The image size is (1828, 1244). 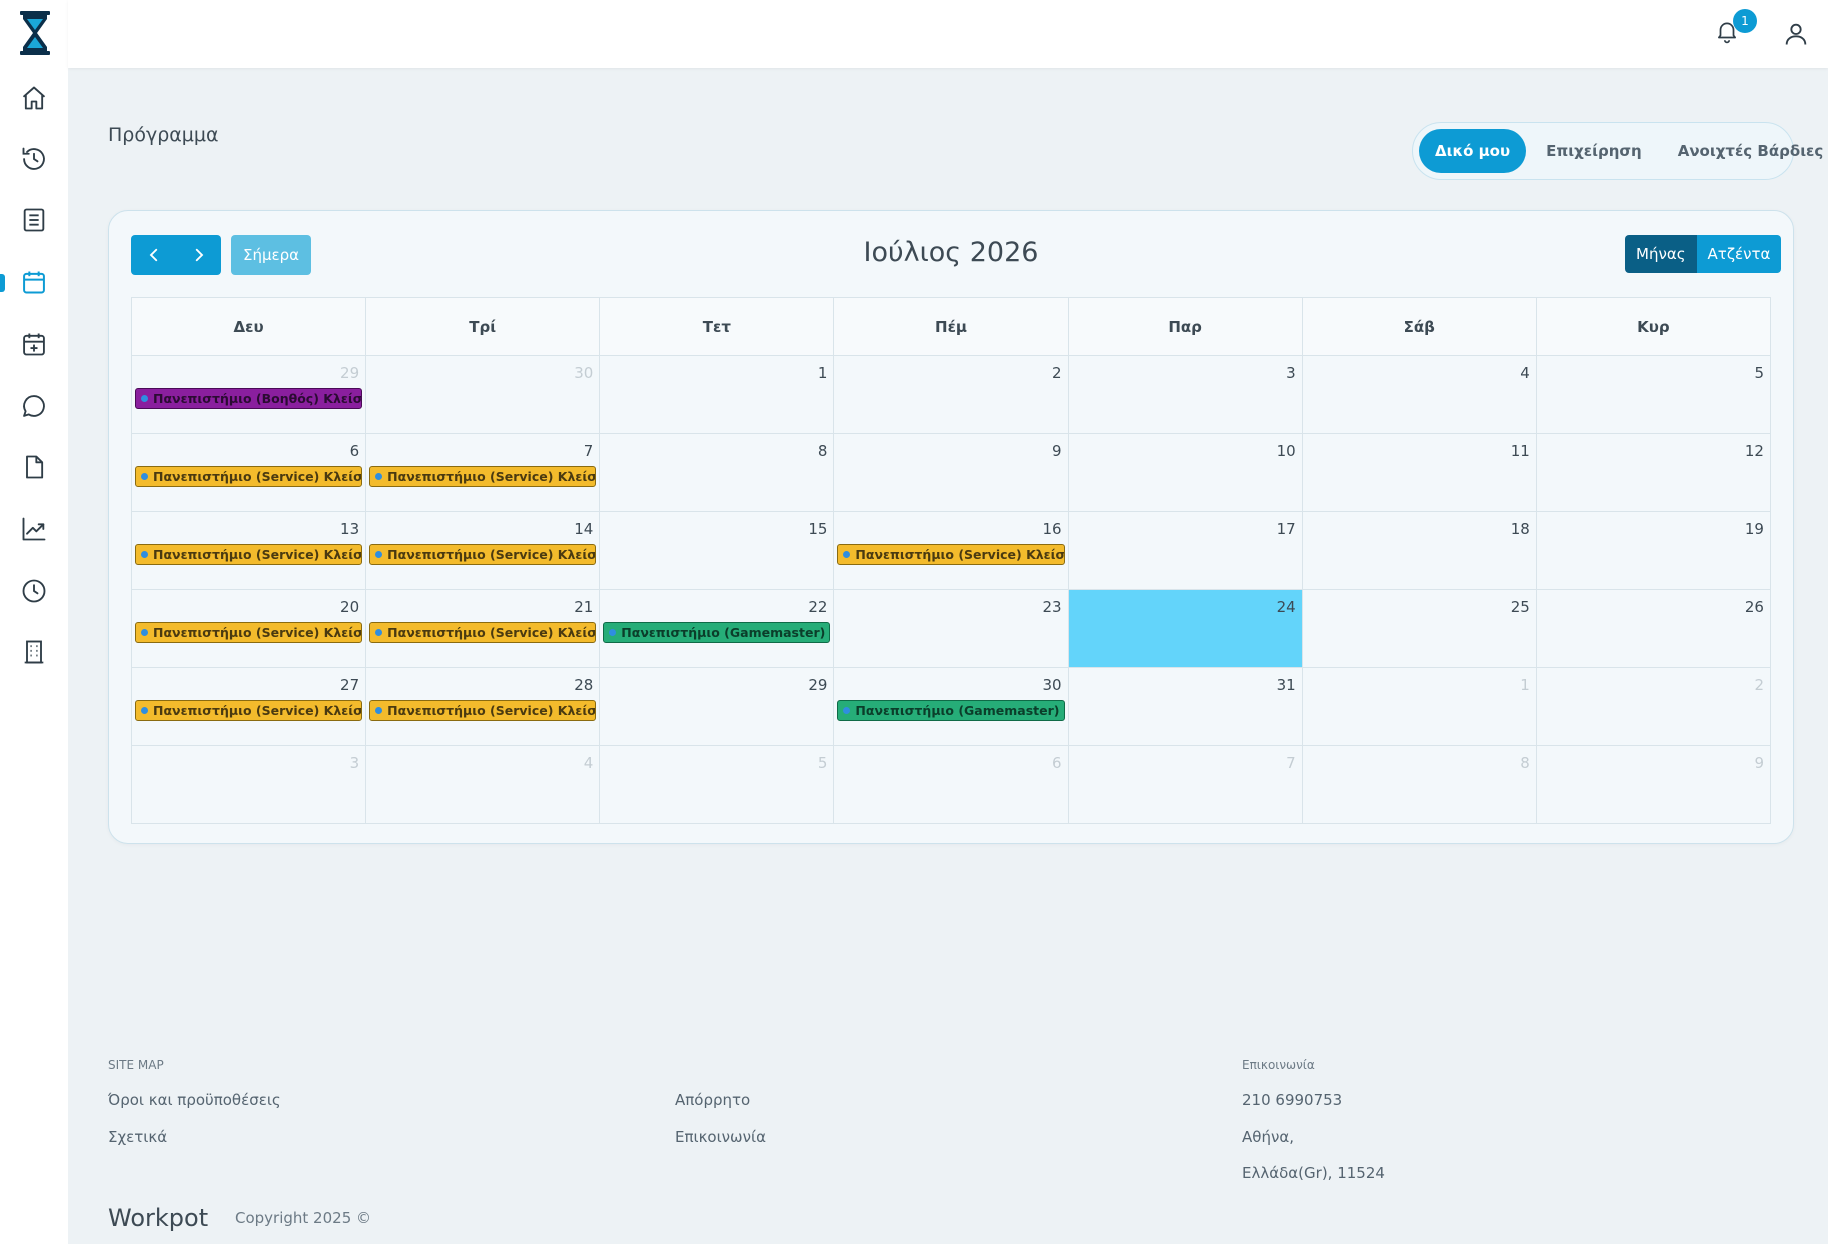 I want to click on day-number: 20, so click(x=349, y=607).